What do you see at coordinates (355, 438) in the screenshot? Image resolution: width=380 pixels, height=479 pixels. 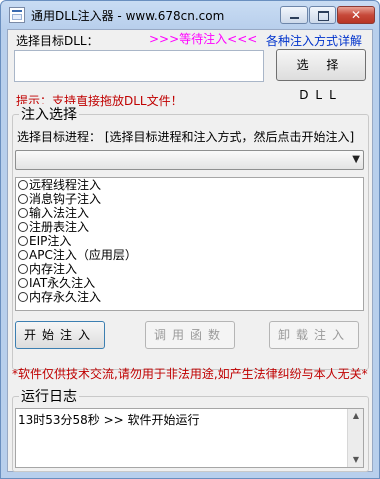 I see `log-scrollbar: ▲ ▼` at bounding box center [355, 438].